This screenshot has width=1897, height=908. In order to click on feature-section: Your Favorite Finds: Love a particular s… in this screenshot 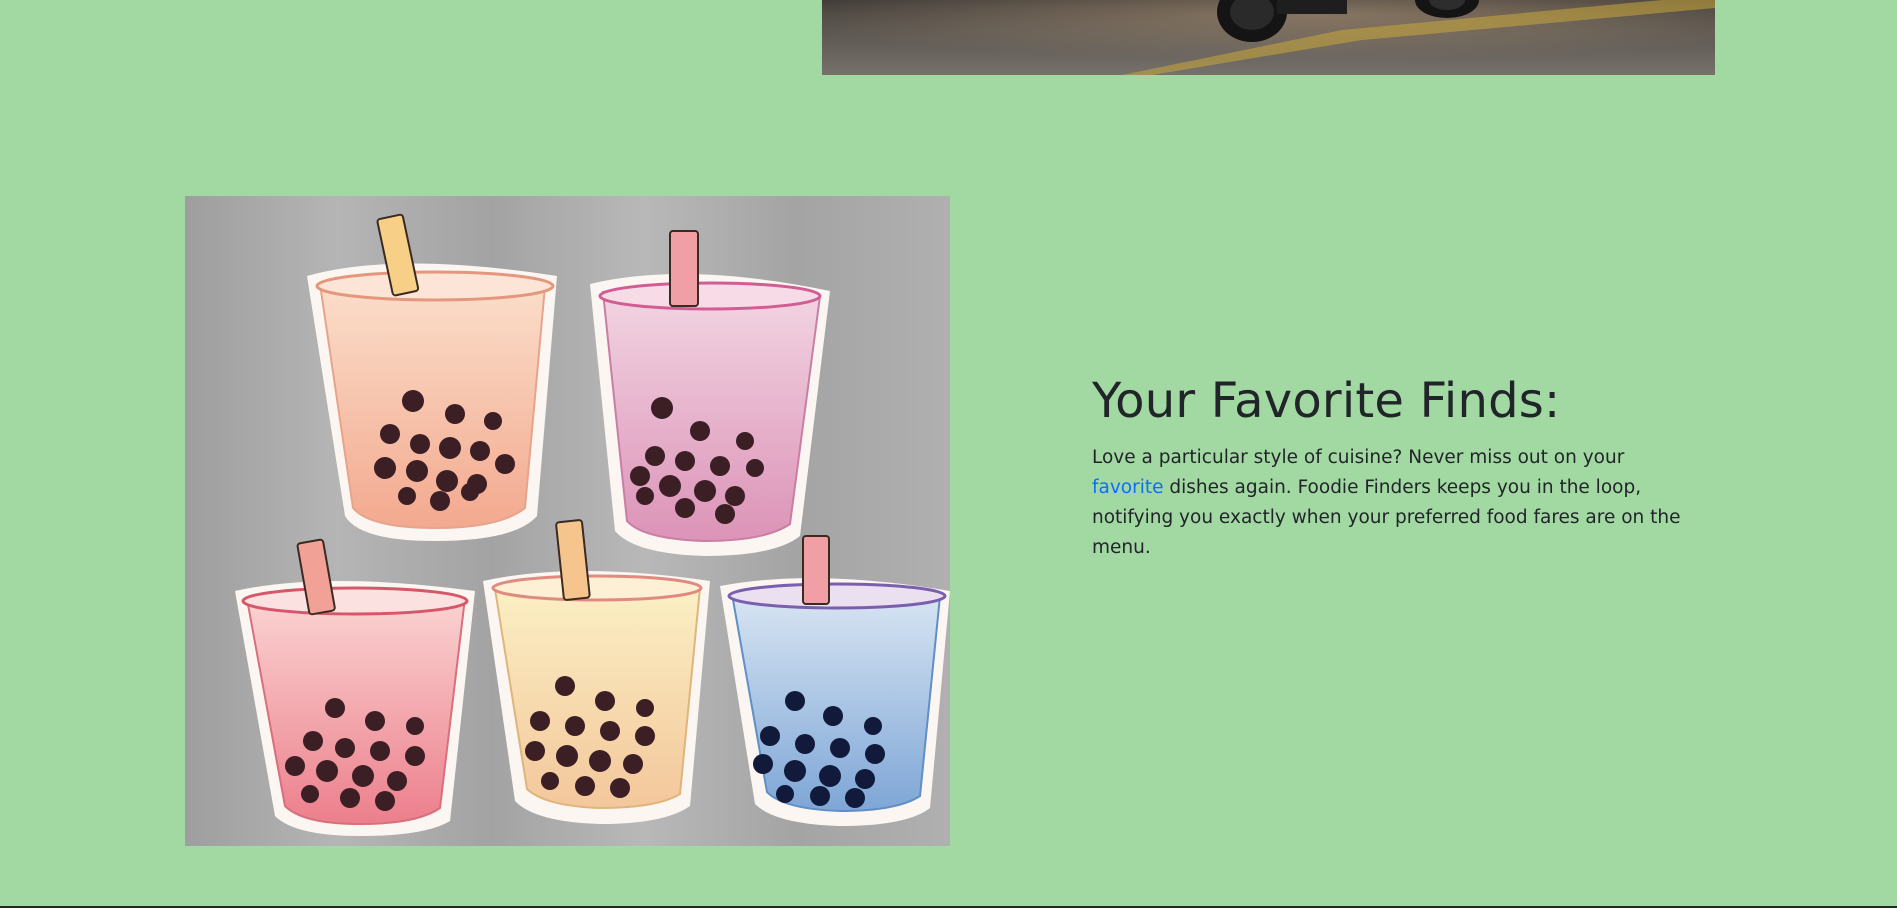, I will do `click(1387, 468)`.